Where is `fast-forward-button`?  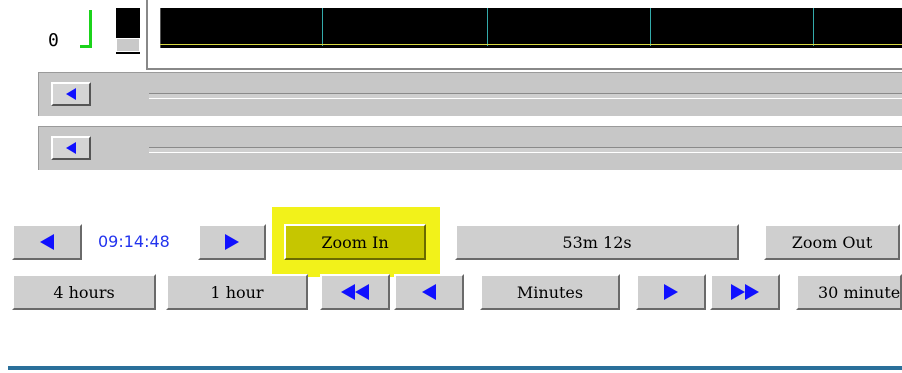
fast-forward-button is located at coordinates (745, 292).